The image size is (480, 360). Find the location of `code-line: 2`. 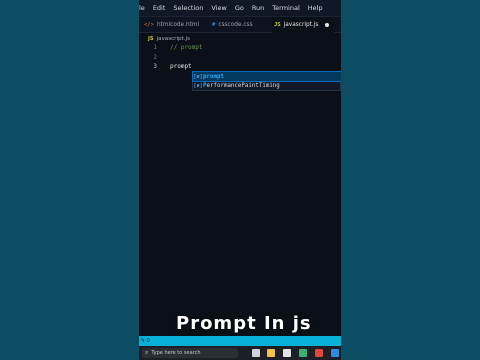

code-line: 2 is located at coordinates (240, 57).